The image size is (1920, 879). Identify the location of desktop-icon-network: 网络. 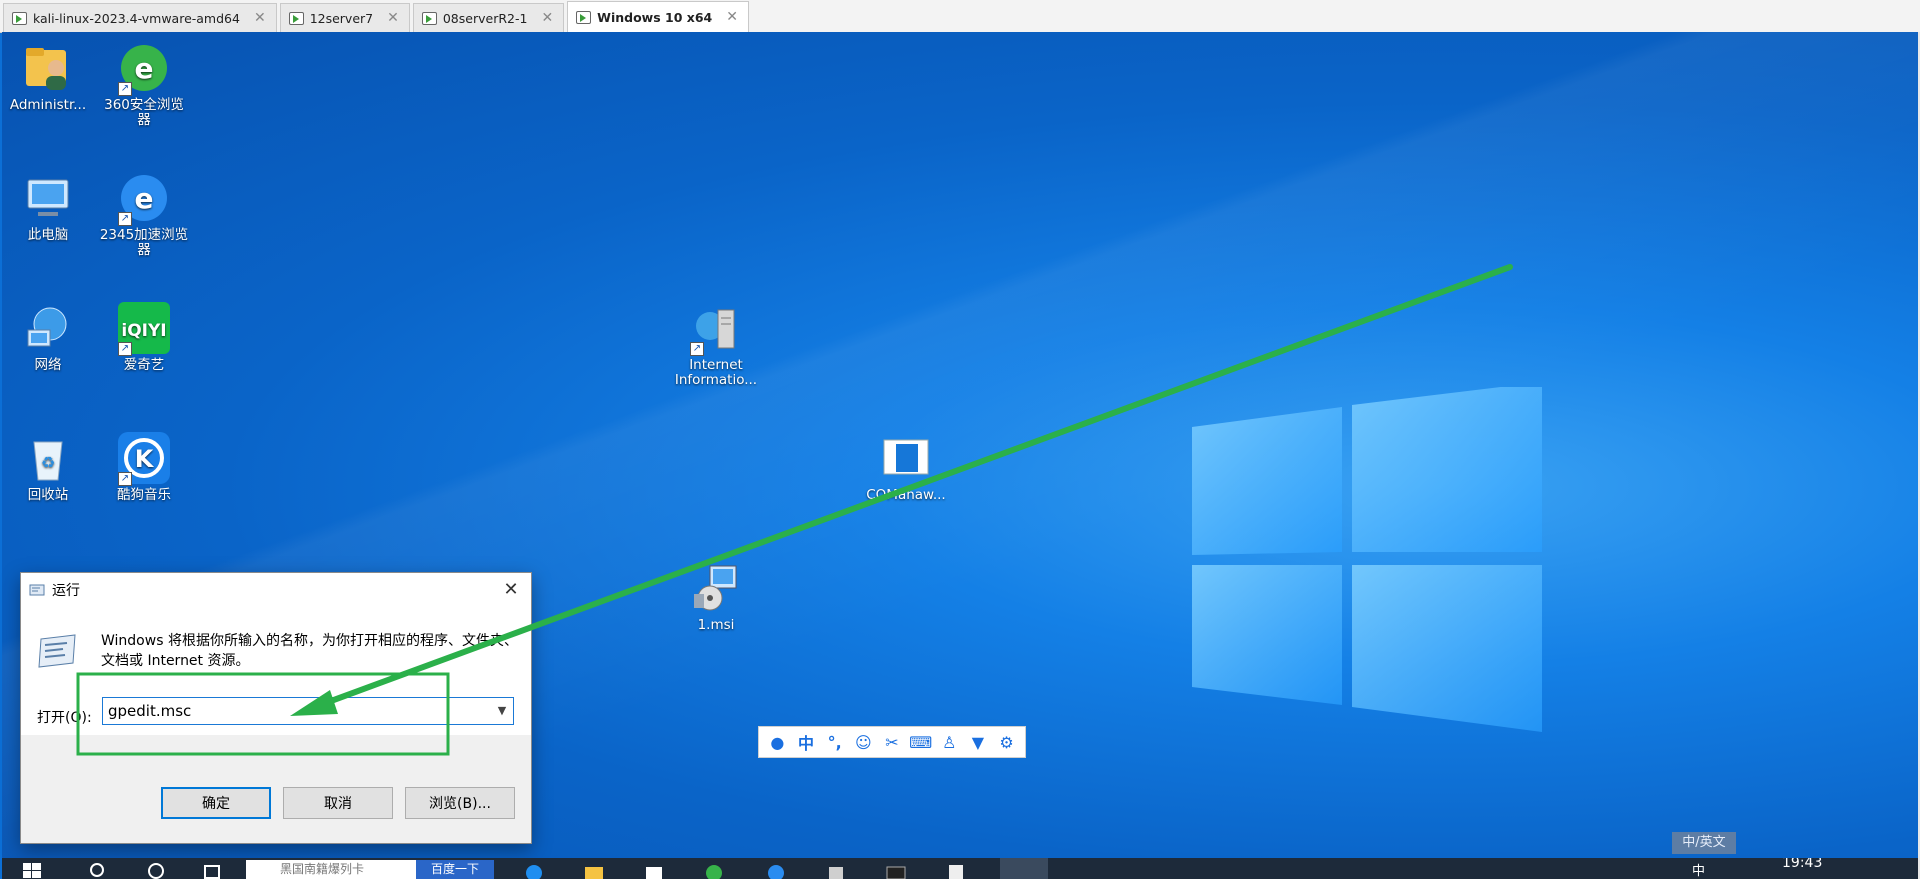
(48, 336).